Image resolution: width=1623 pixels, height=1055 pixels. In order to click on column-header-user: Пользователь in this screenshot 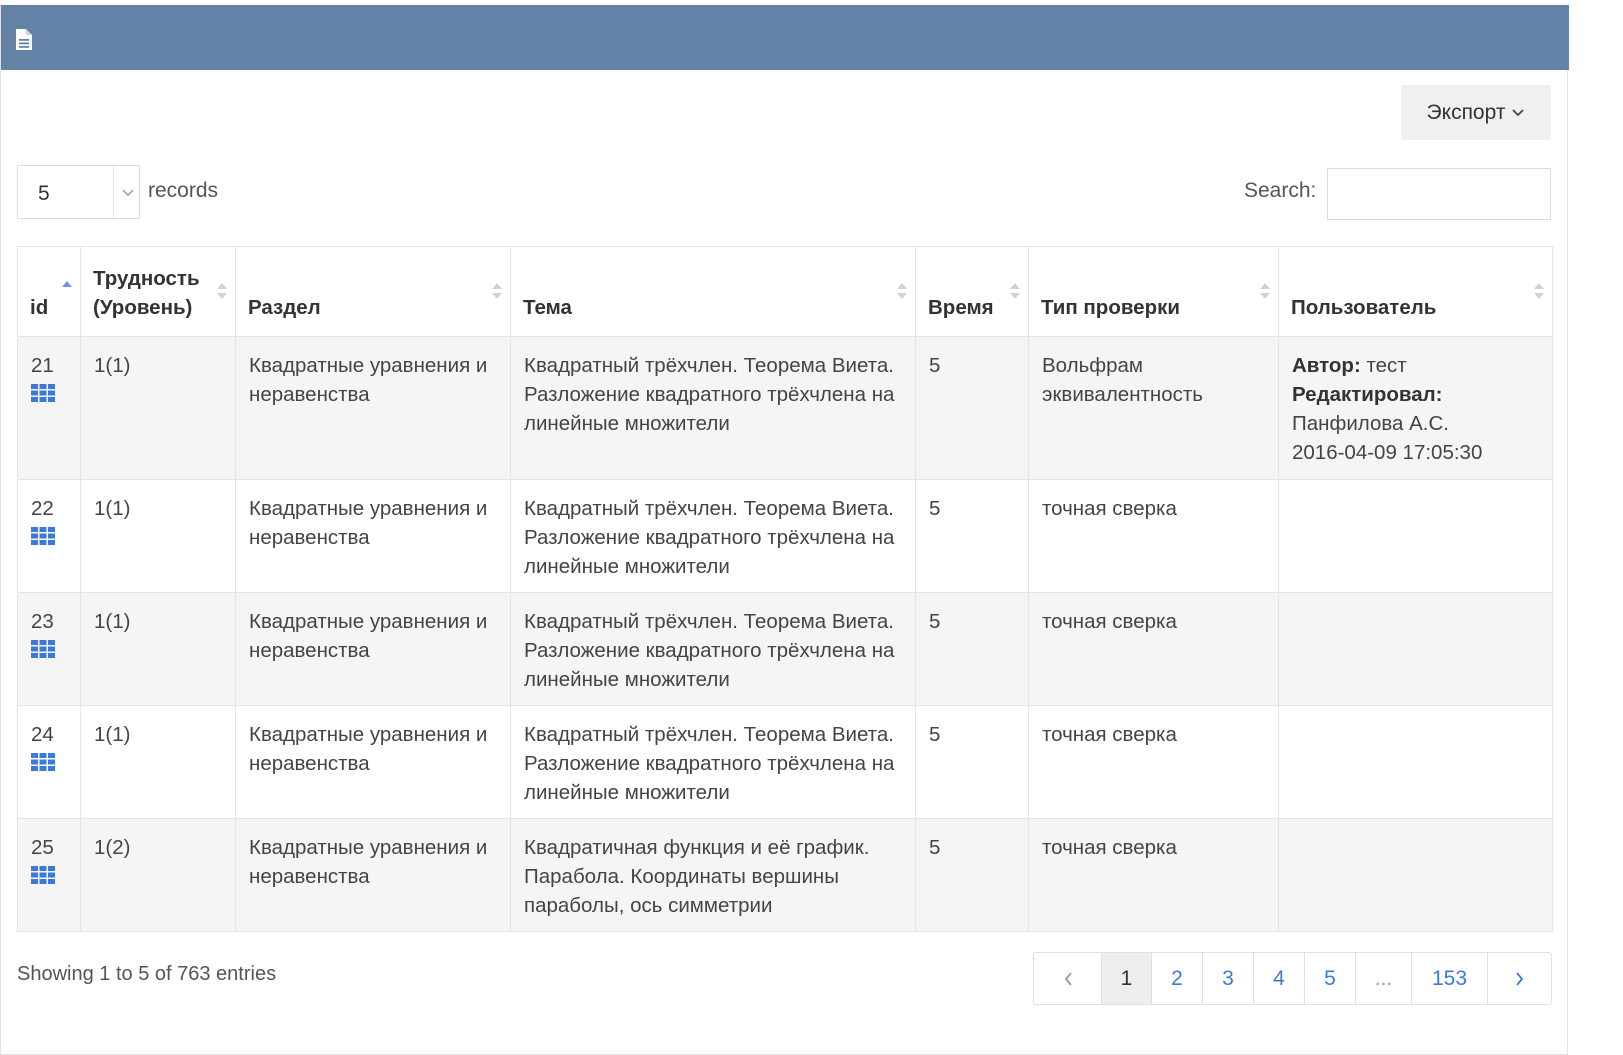, I will do `click(1415, 291)`.